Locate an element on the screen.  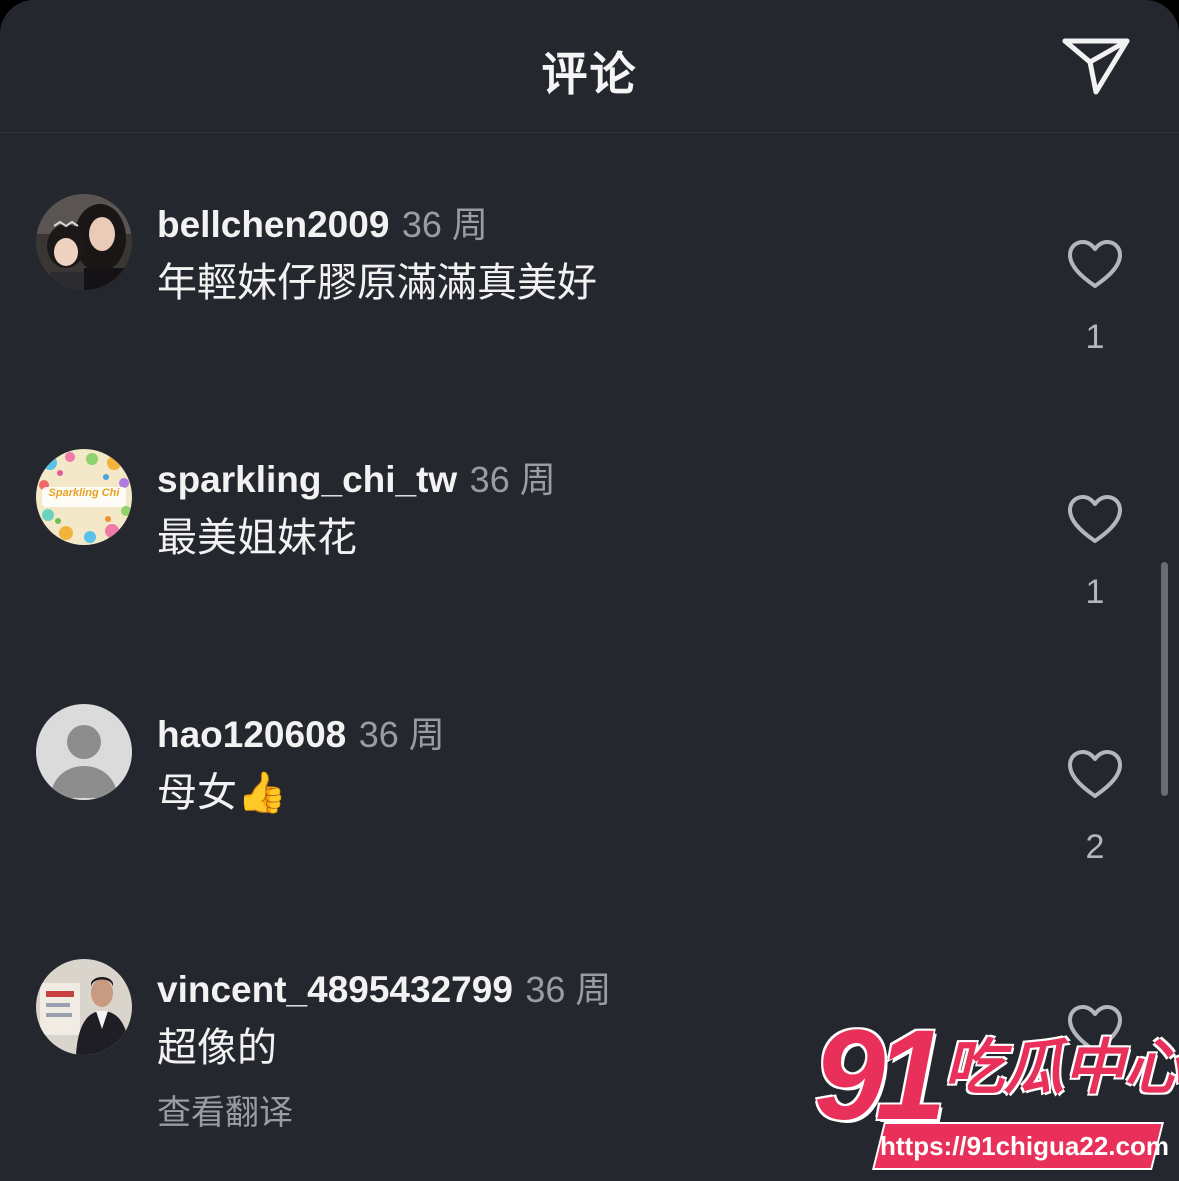
avatar-logo-text: Sparkling Chi is located at coordinates (84, 493).